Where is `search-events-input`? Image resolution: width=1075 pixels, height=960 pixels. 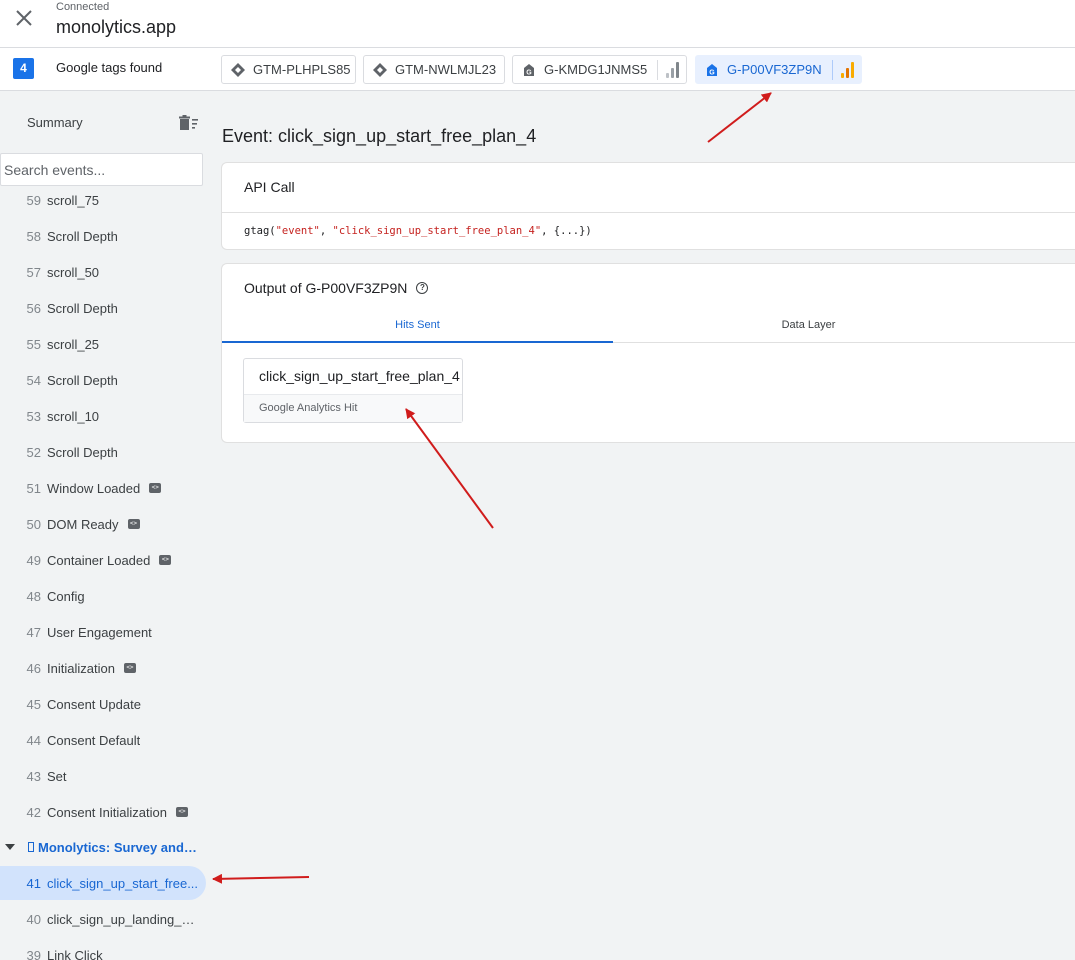 search-events-input is located at coordinates (101, 169).